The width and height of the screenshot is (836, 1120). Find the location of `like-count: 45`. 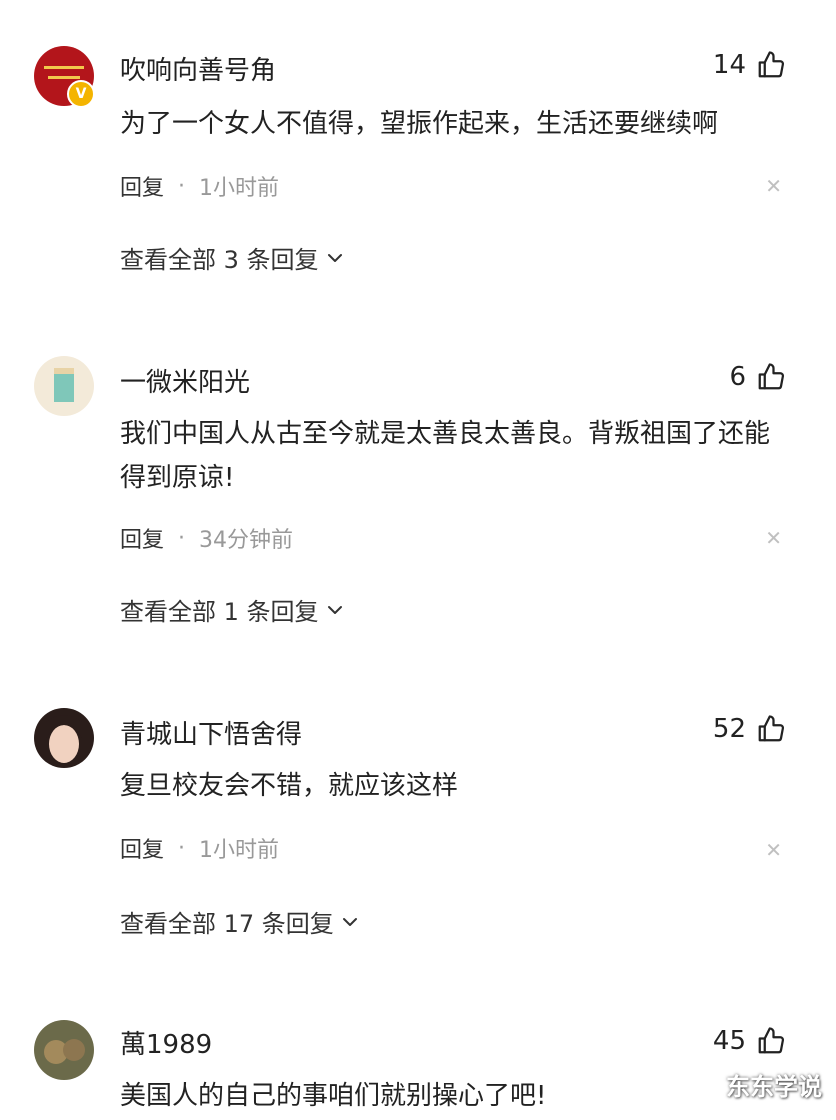

like-count: 45 is located at coordinates (729, 1041).